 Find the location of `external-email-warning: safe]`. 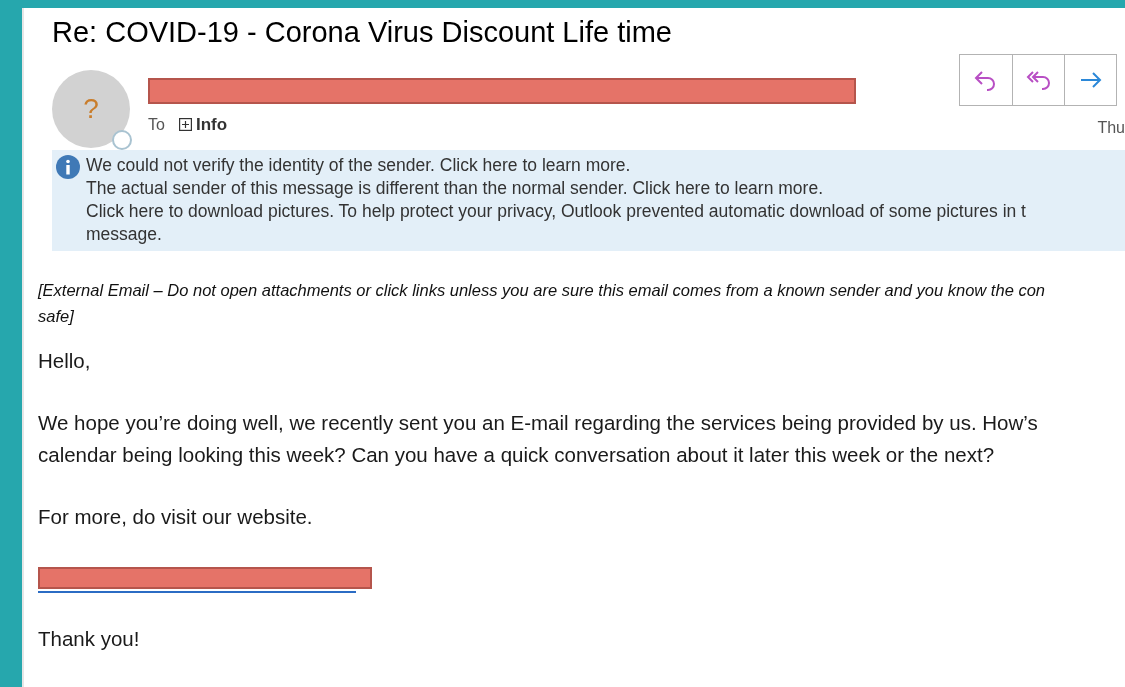

external-email-warning: safe] is located at coordinates (56, 316).